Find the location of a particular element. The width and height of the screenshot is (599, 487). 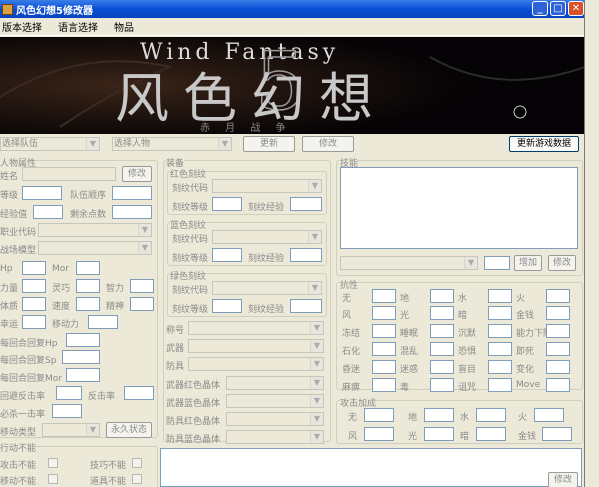

red-xp-field is located at coordinates (306, 204).